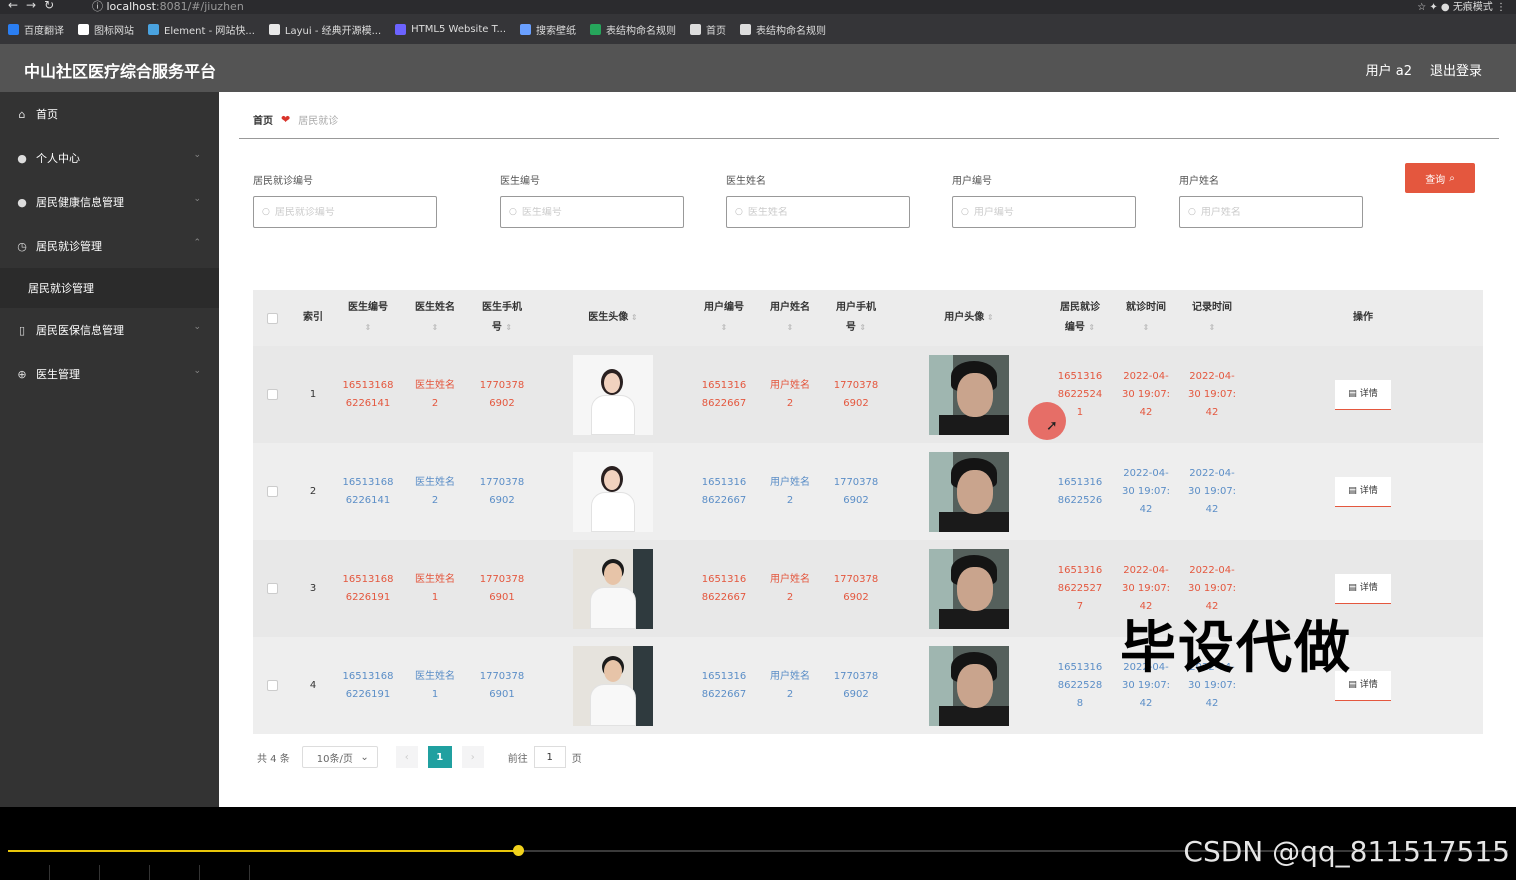  What do you see at coordinates (109, 374) in the screenshot?
I see `sidebar-item: ⊕ 医生管理 ⌄` at bounding box center [109, 374].